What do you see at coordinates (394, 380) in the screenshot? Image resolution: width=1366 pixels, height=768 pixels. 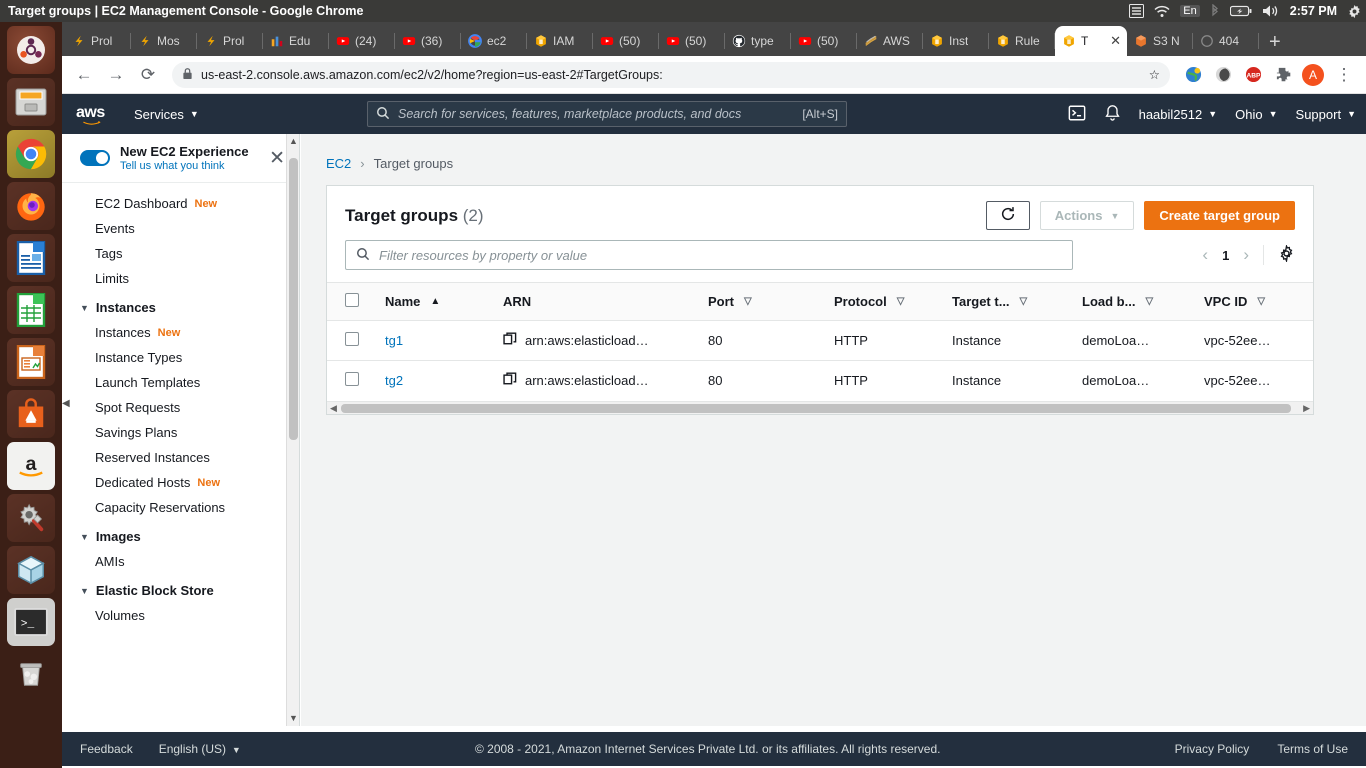 I see `target-group-link: tg2` at bounding box center [394, 380].